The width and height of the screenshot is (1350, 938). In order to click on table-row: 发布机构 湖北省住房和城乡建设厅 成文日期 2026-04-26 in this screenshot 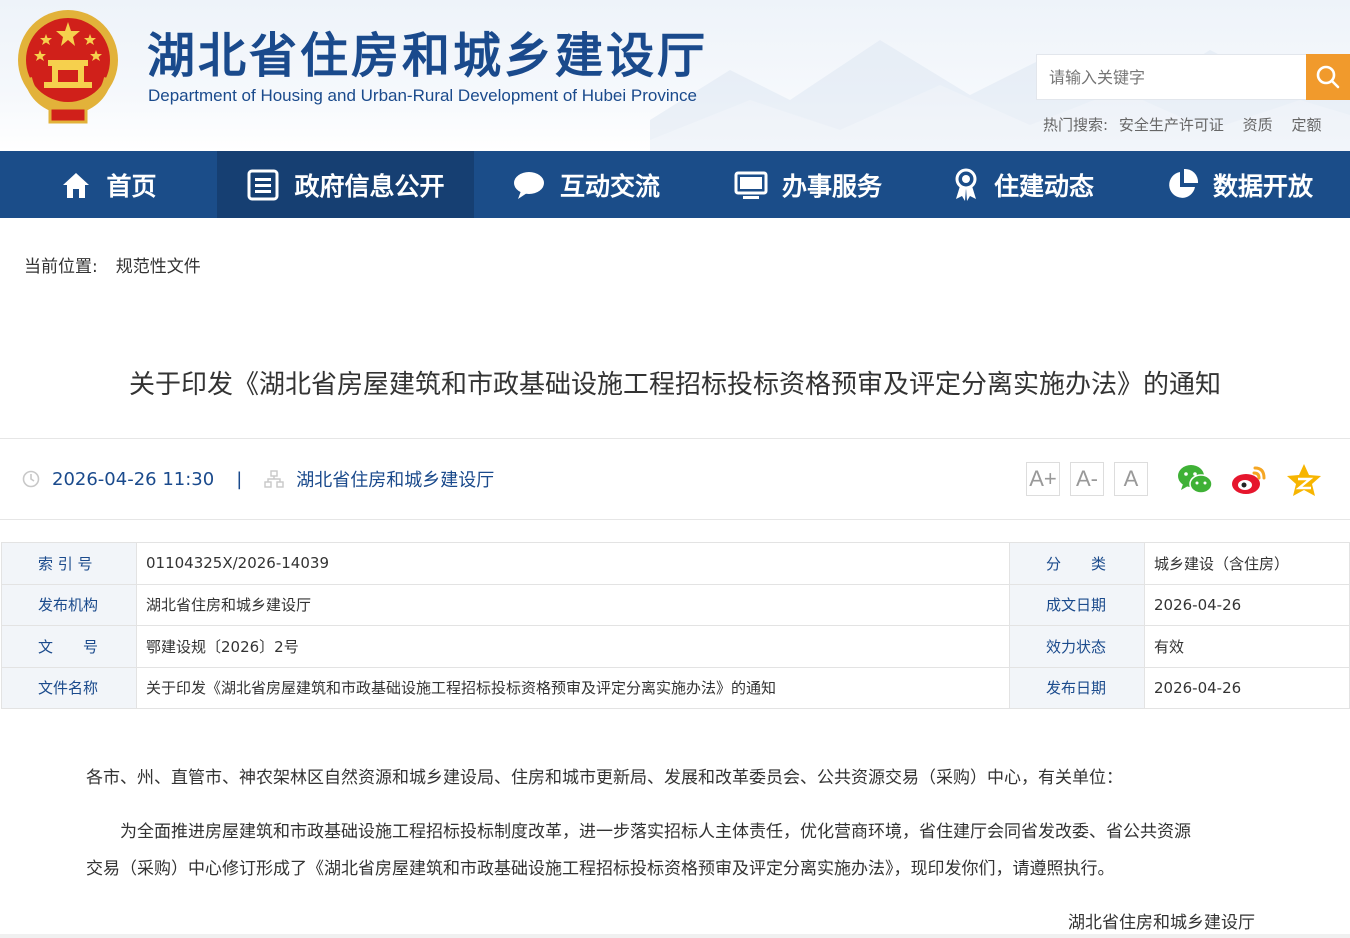, I will do `click(675, 604)`.